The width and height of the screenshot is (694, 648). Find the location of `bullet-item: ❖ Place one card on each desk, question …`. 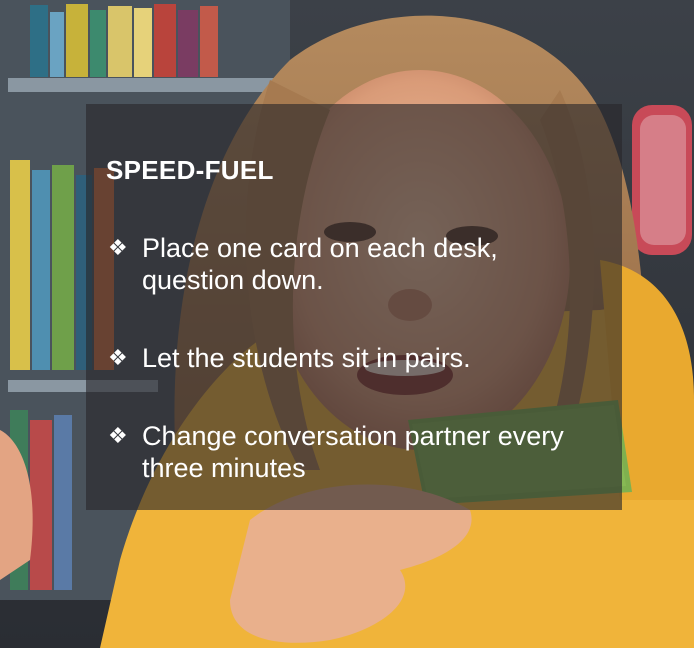

bullet-item: ❖ Place one card on each desk, question … is located at coordinates (351, 264).